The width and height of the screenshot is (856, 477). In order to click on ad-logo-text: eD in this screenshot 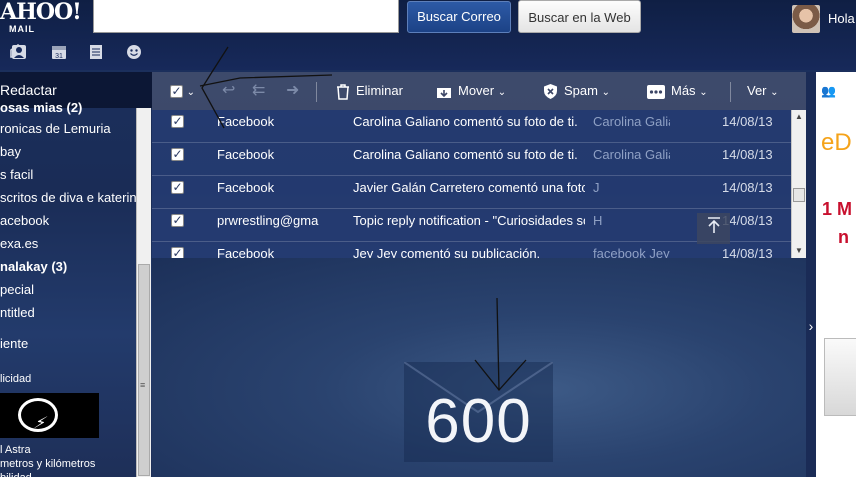, I will do `click(836, 142)`.